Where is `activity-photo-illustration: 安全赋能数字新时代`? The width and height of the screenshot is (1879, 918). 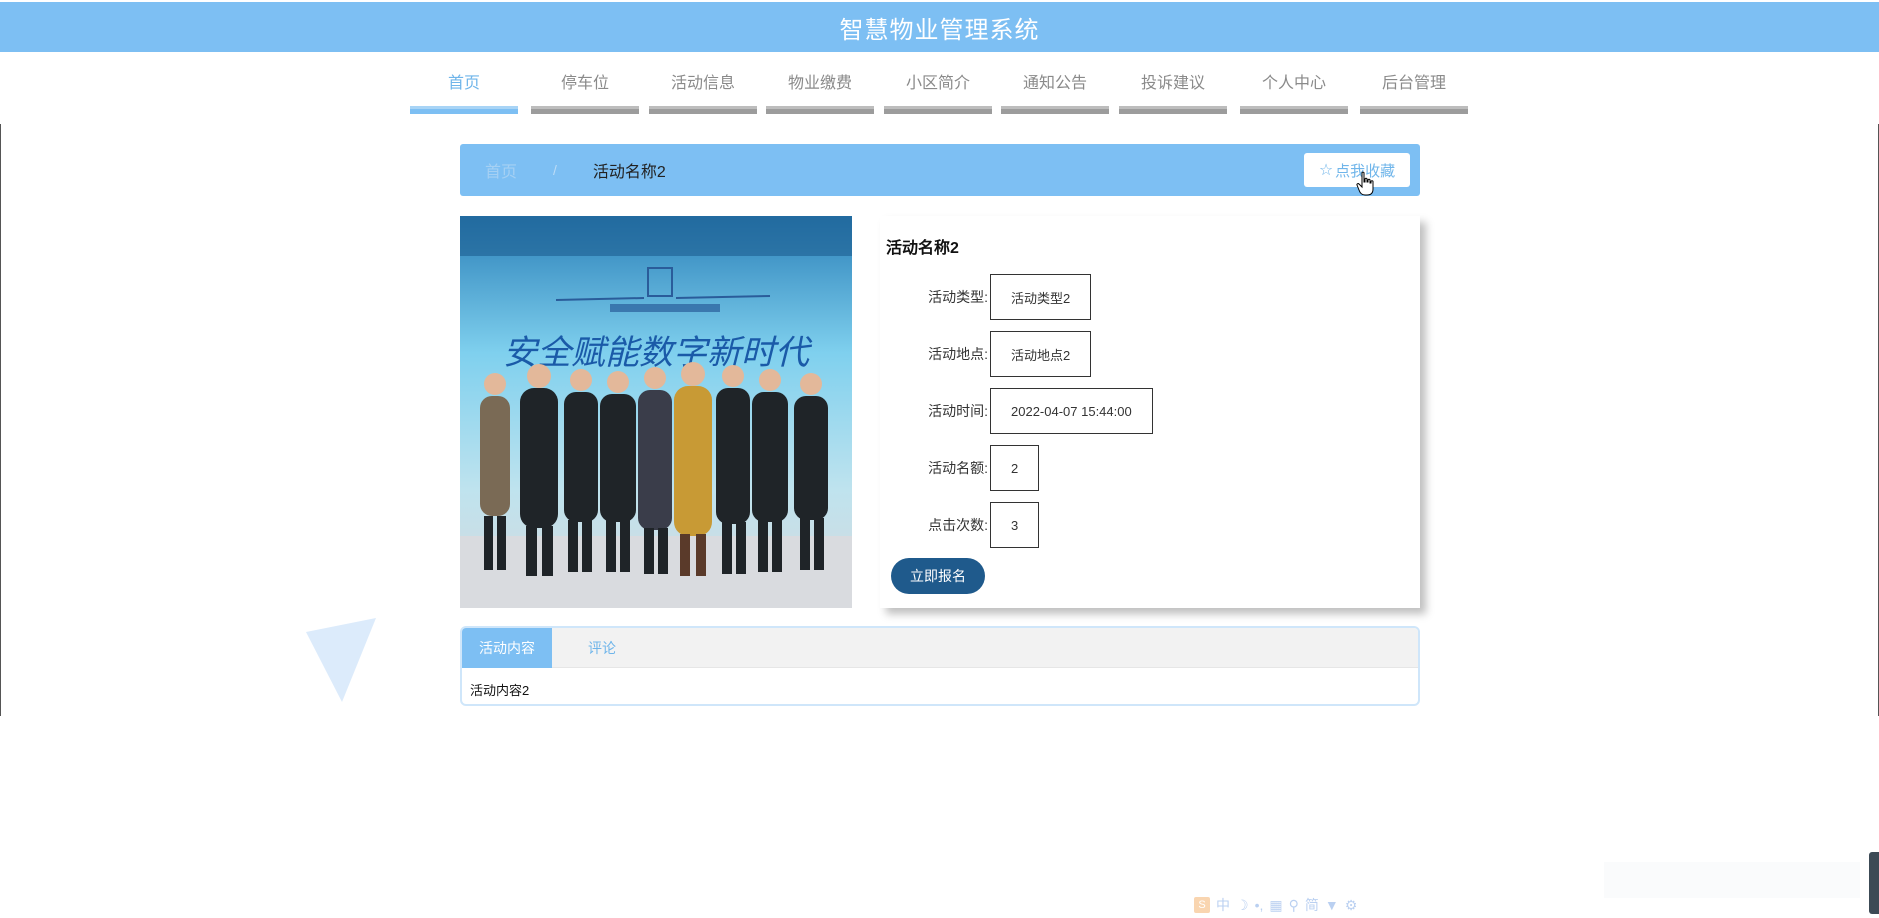
activity-photo-illustration: 安全赋能数字新时代 is located at coordinates (656, 412).